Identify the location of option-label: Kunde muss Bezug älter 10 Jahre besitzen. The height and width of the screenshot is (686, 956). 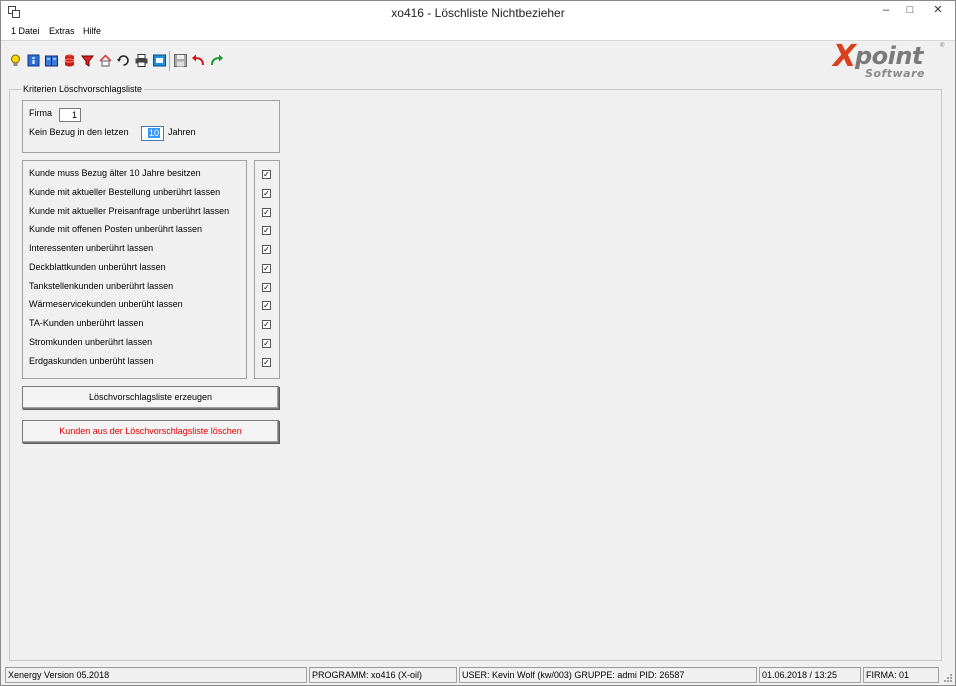
(115, 173).